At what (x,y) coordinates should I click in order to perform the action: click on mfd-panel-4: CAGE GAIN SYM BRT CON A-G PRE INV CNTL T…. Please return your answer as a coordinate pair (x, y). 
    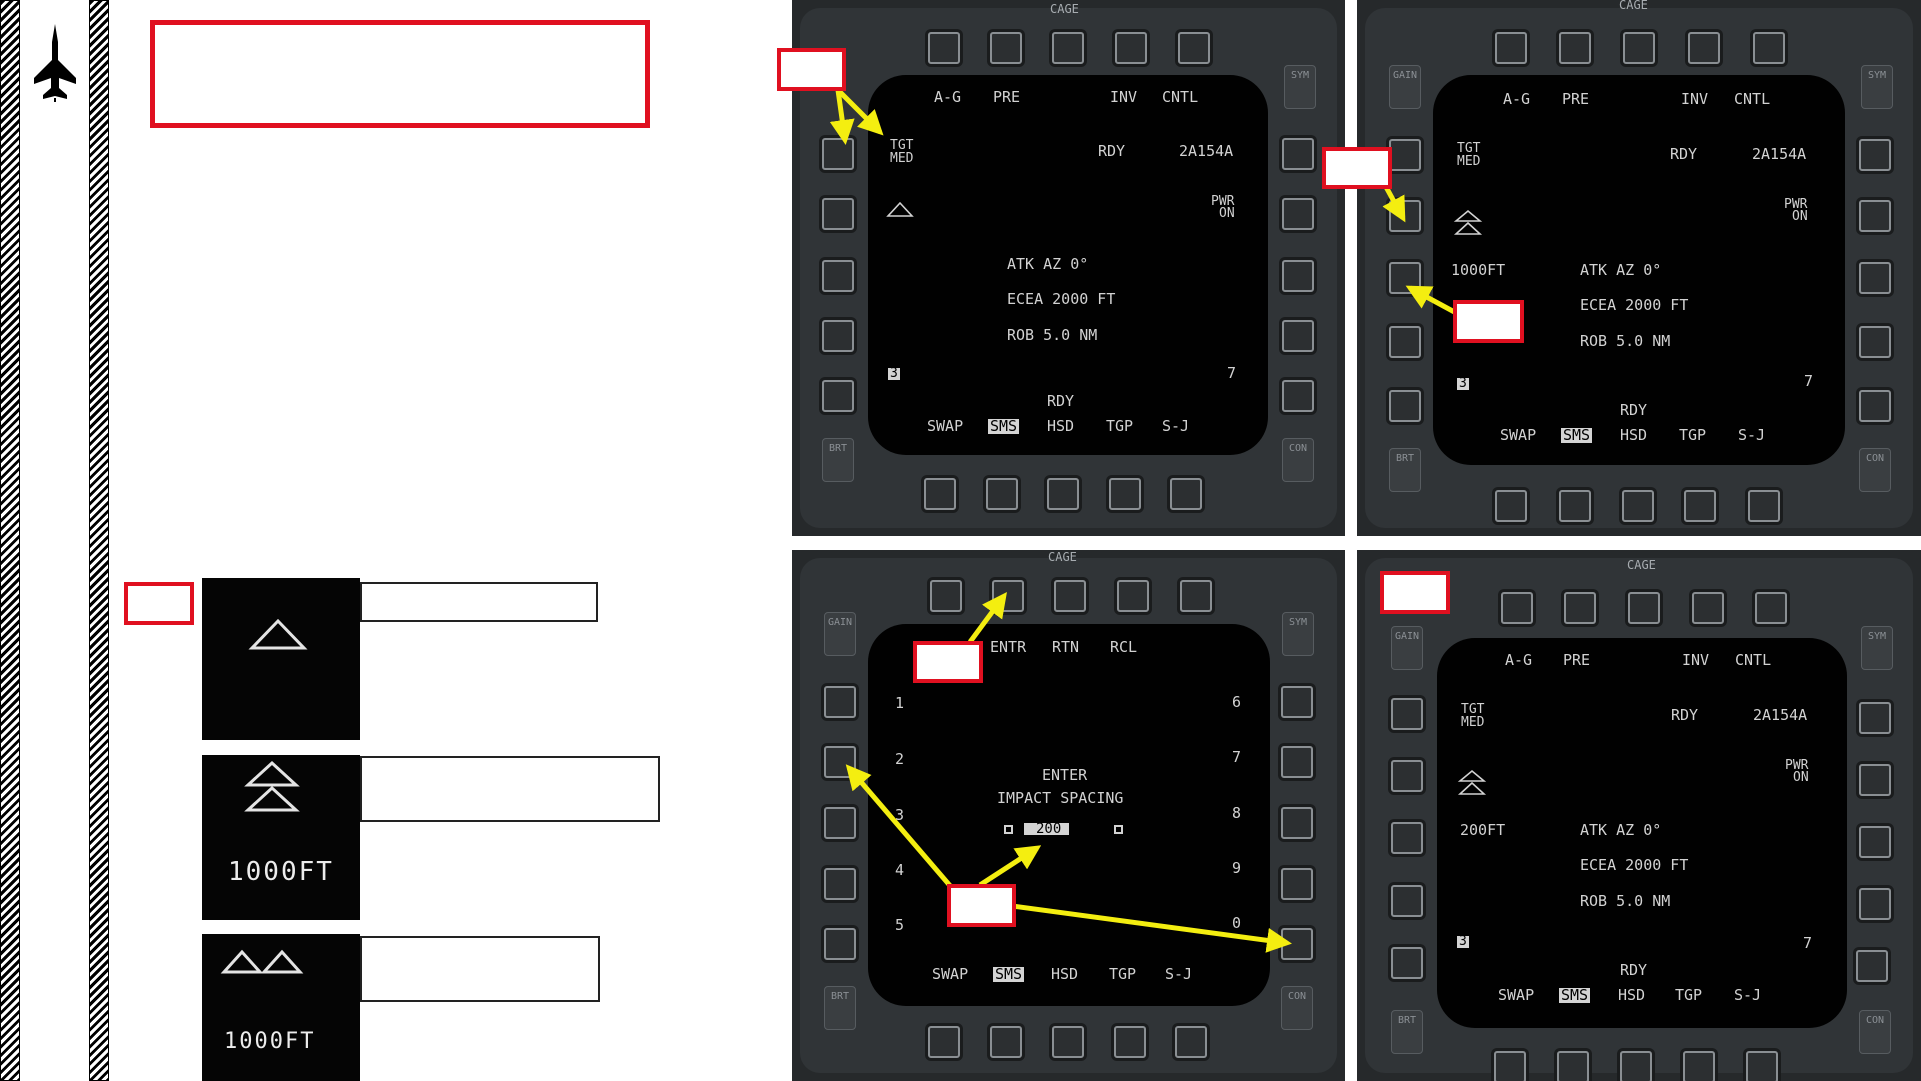
    Looking at the image, I should click on (1639, 815).